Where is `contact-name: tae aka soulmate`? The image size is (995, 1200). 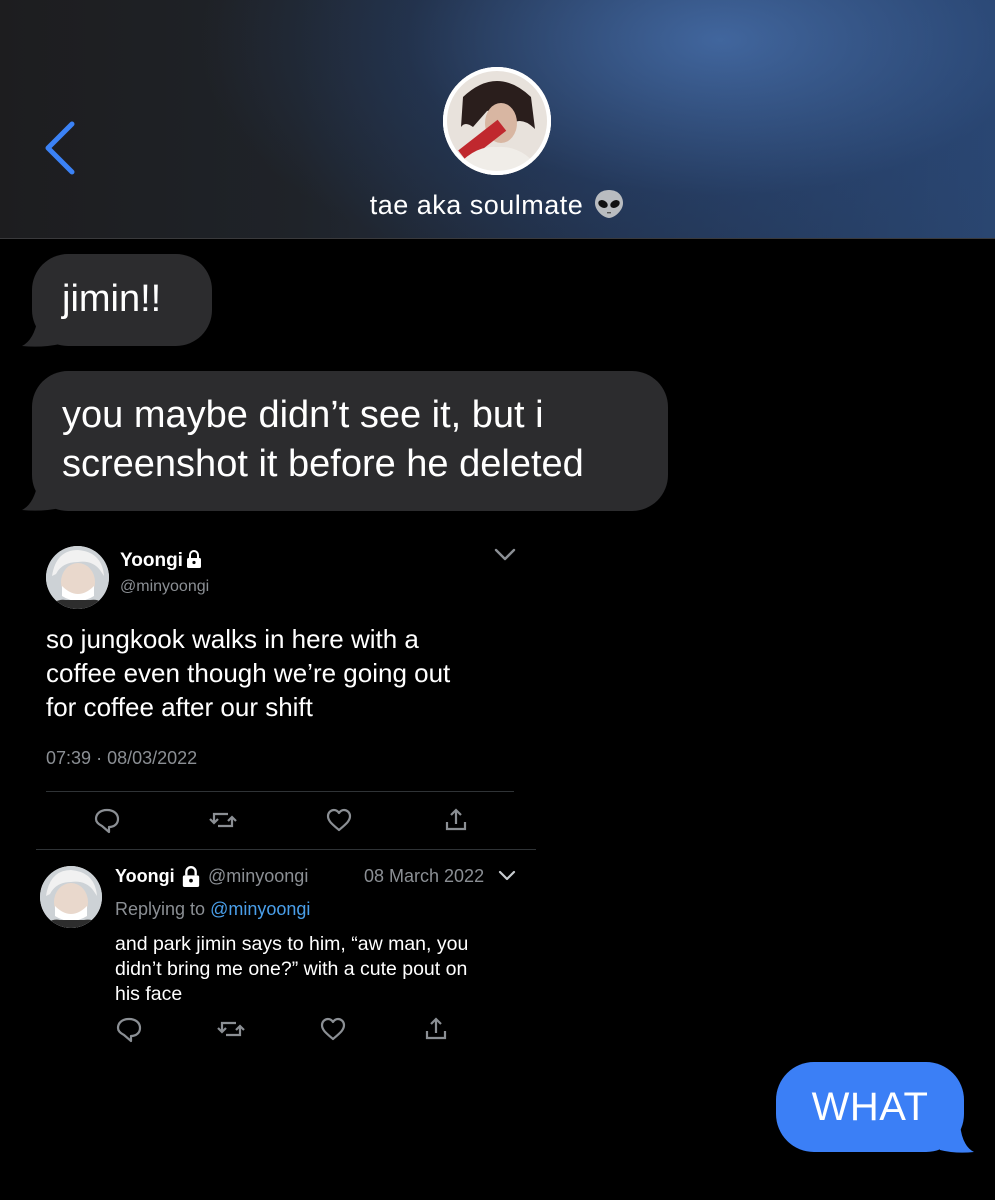 contact-name: tae aka soulmate is located at coordinates (497, 207).